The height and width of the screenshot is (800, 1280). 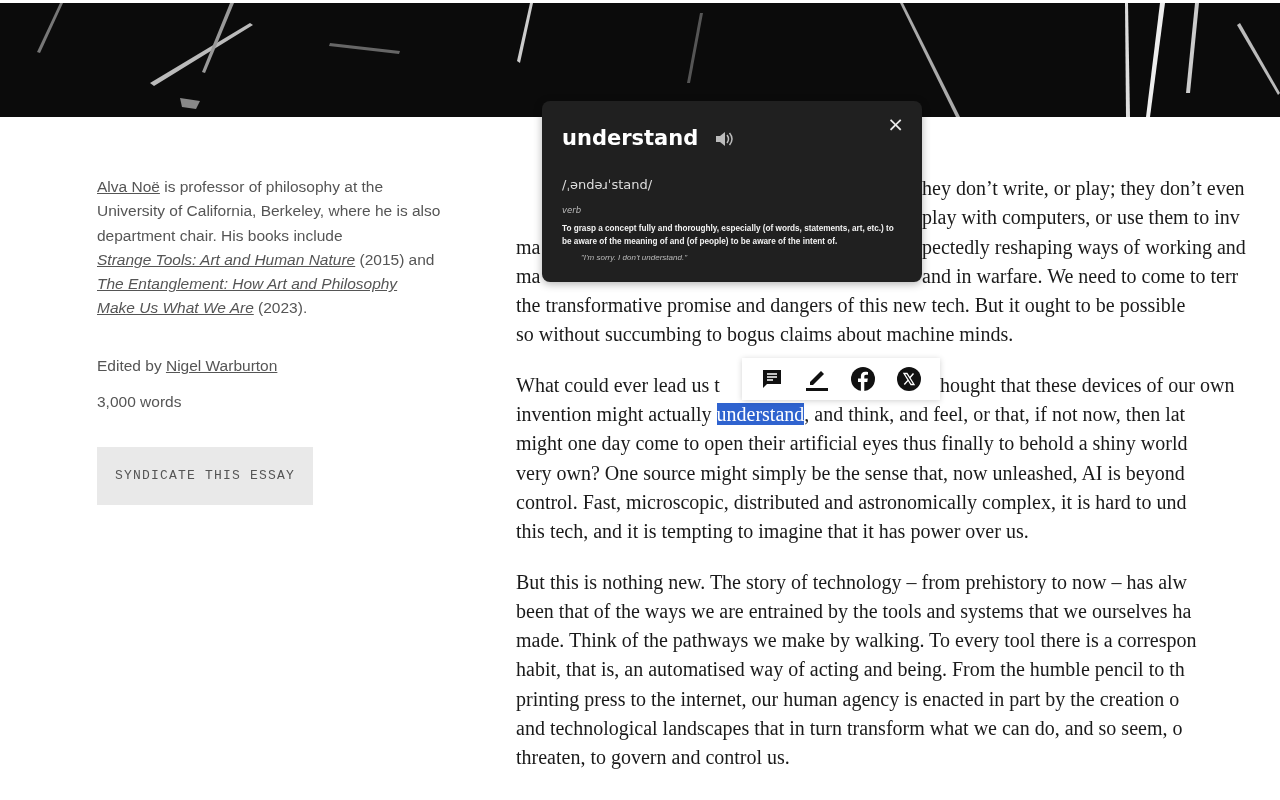 I want to click on article-text: play with computers, or use them to inv, so click(x=1081, y=218).